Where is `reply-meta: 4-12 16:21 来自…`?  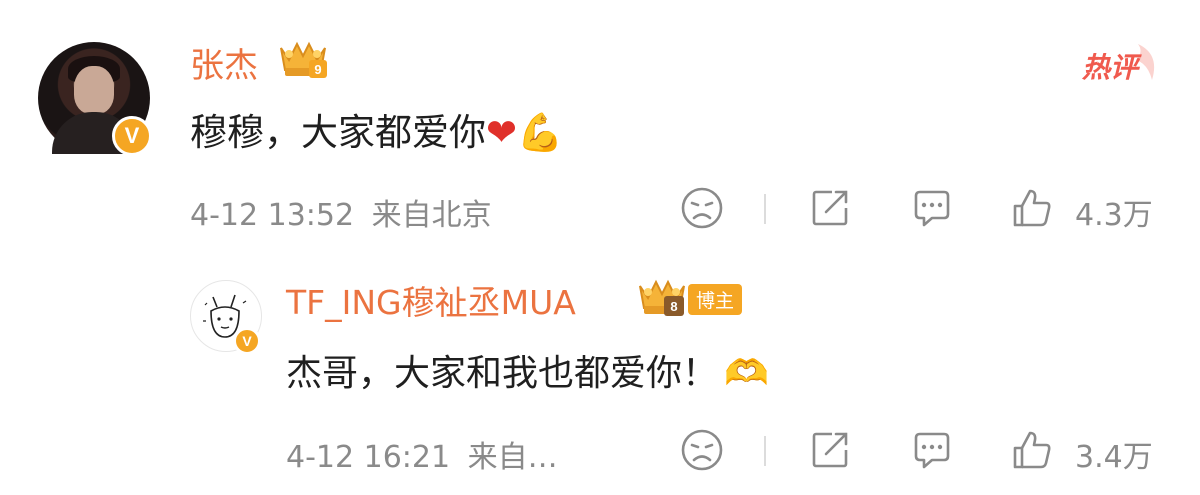
reply-meta: 4-12 16:21 来自… is located at coordinates (422, 454).